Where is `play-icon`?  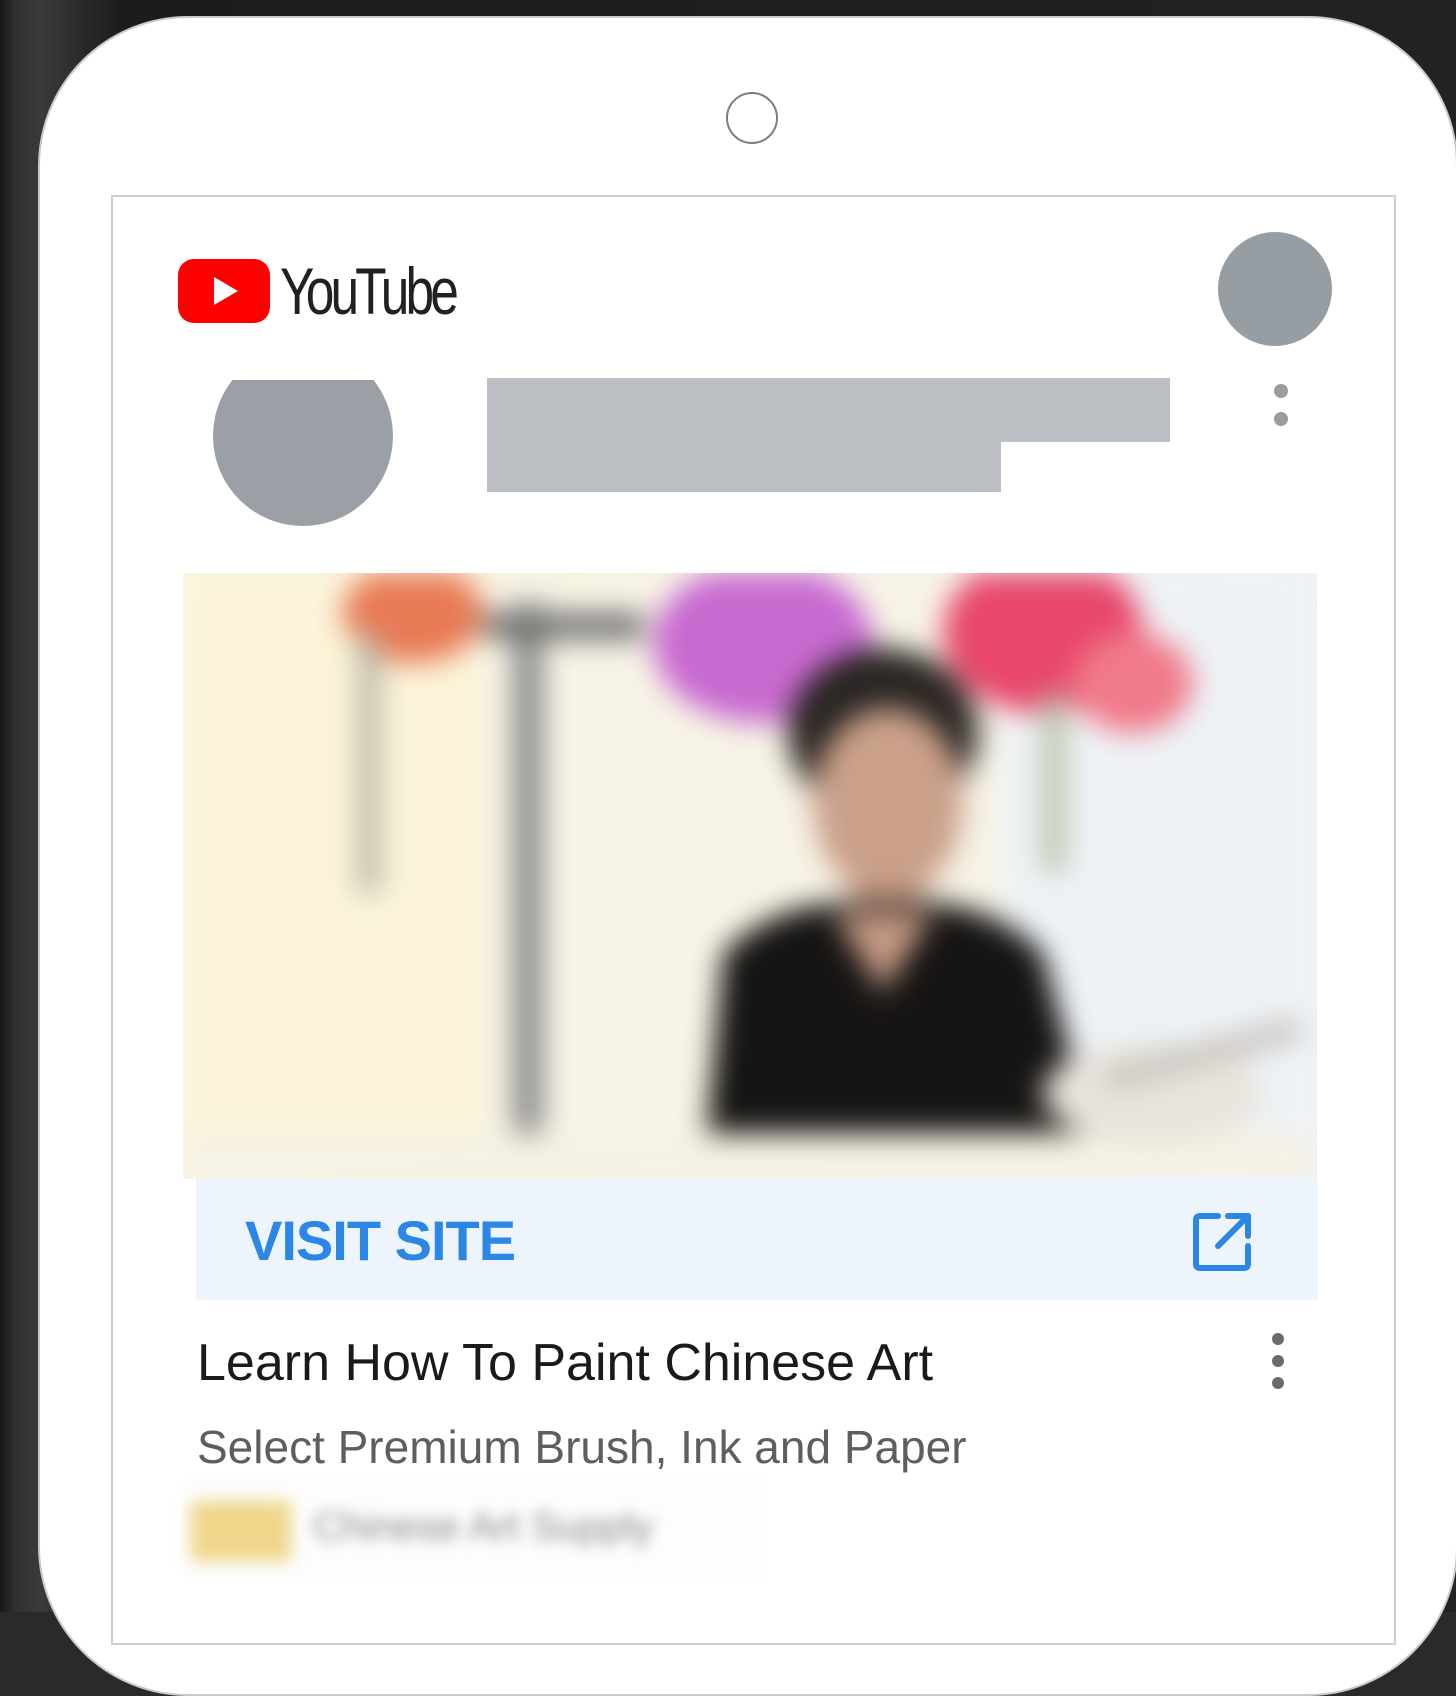
play-icon is located at coordinates (224, 291).